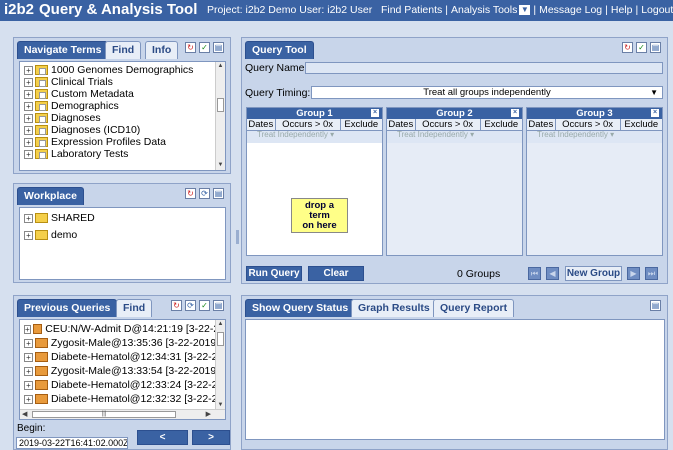 The image size is (673, 450). I want to click on tree-item: + Expression Profiles Data, so click(124, 142).